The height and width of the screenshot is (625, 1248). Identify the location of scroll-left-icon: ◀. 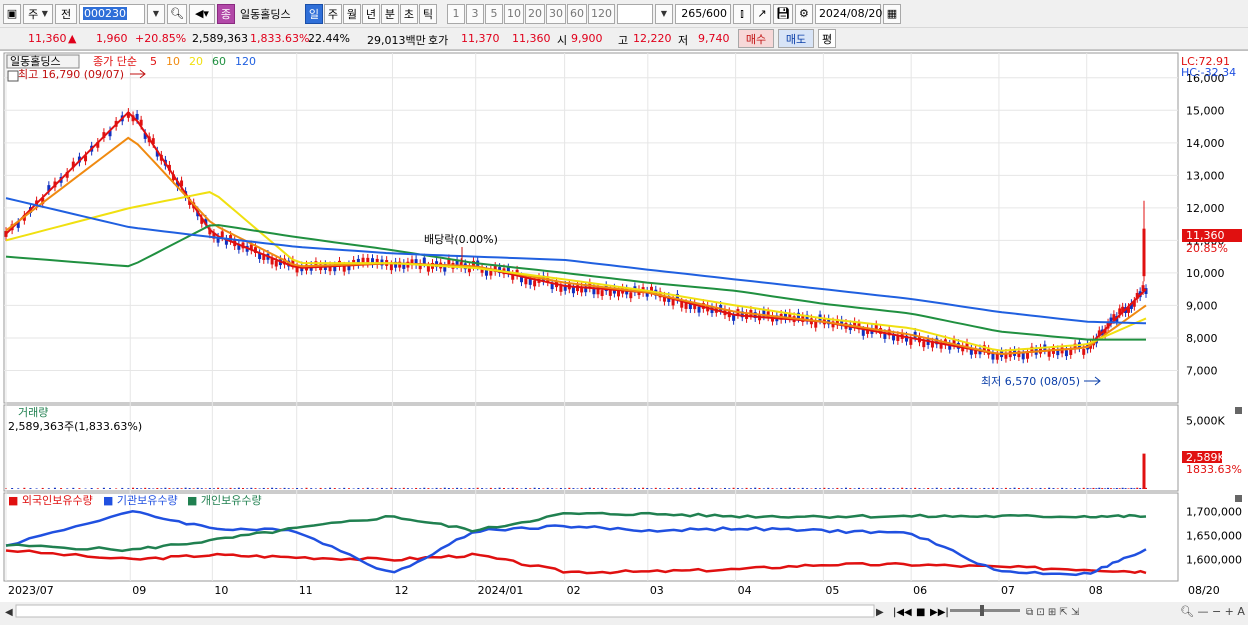
(9, 612).